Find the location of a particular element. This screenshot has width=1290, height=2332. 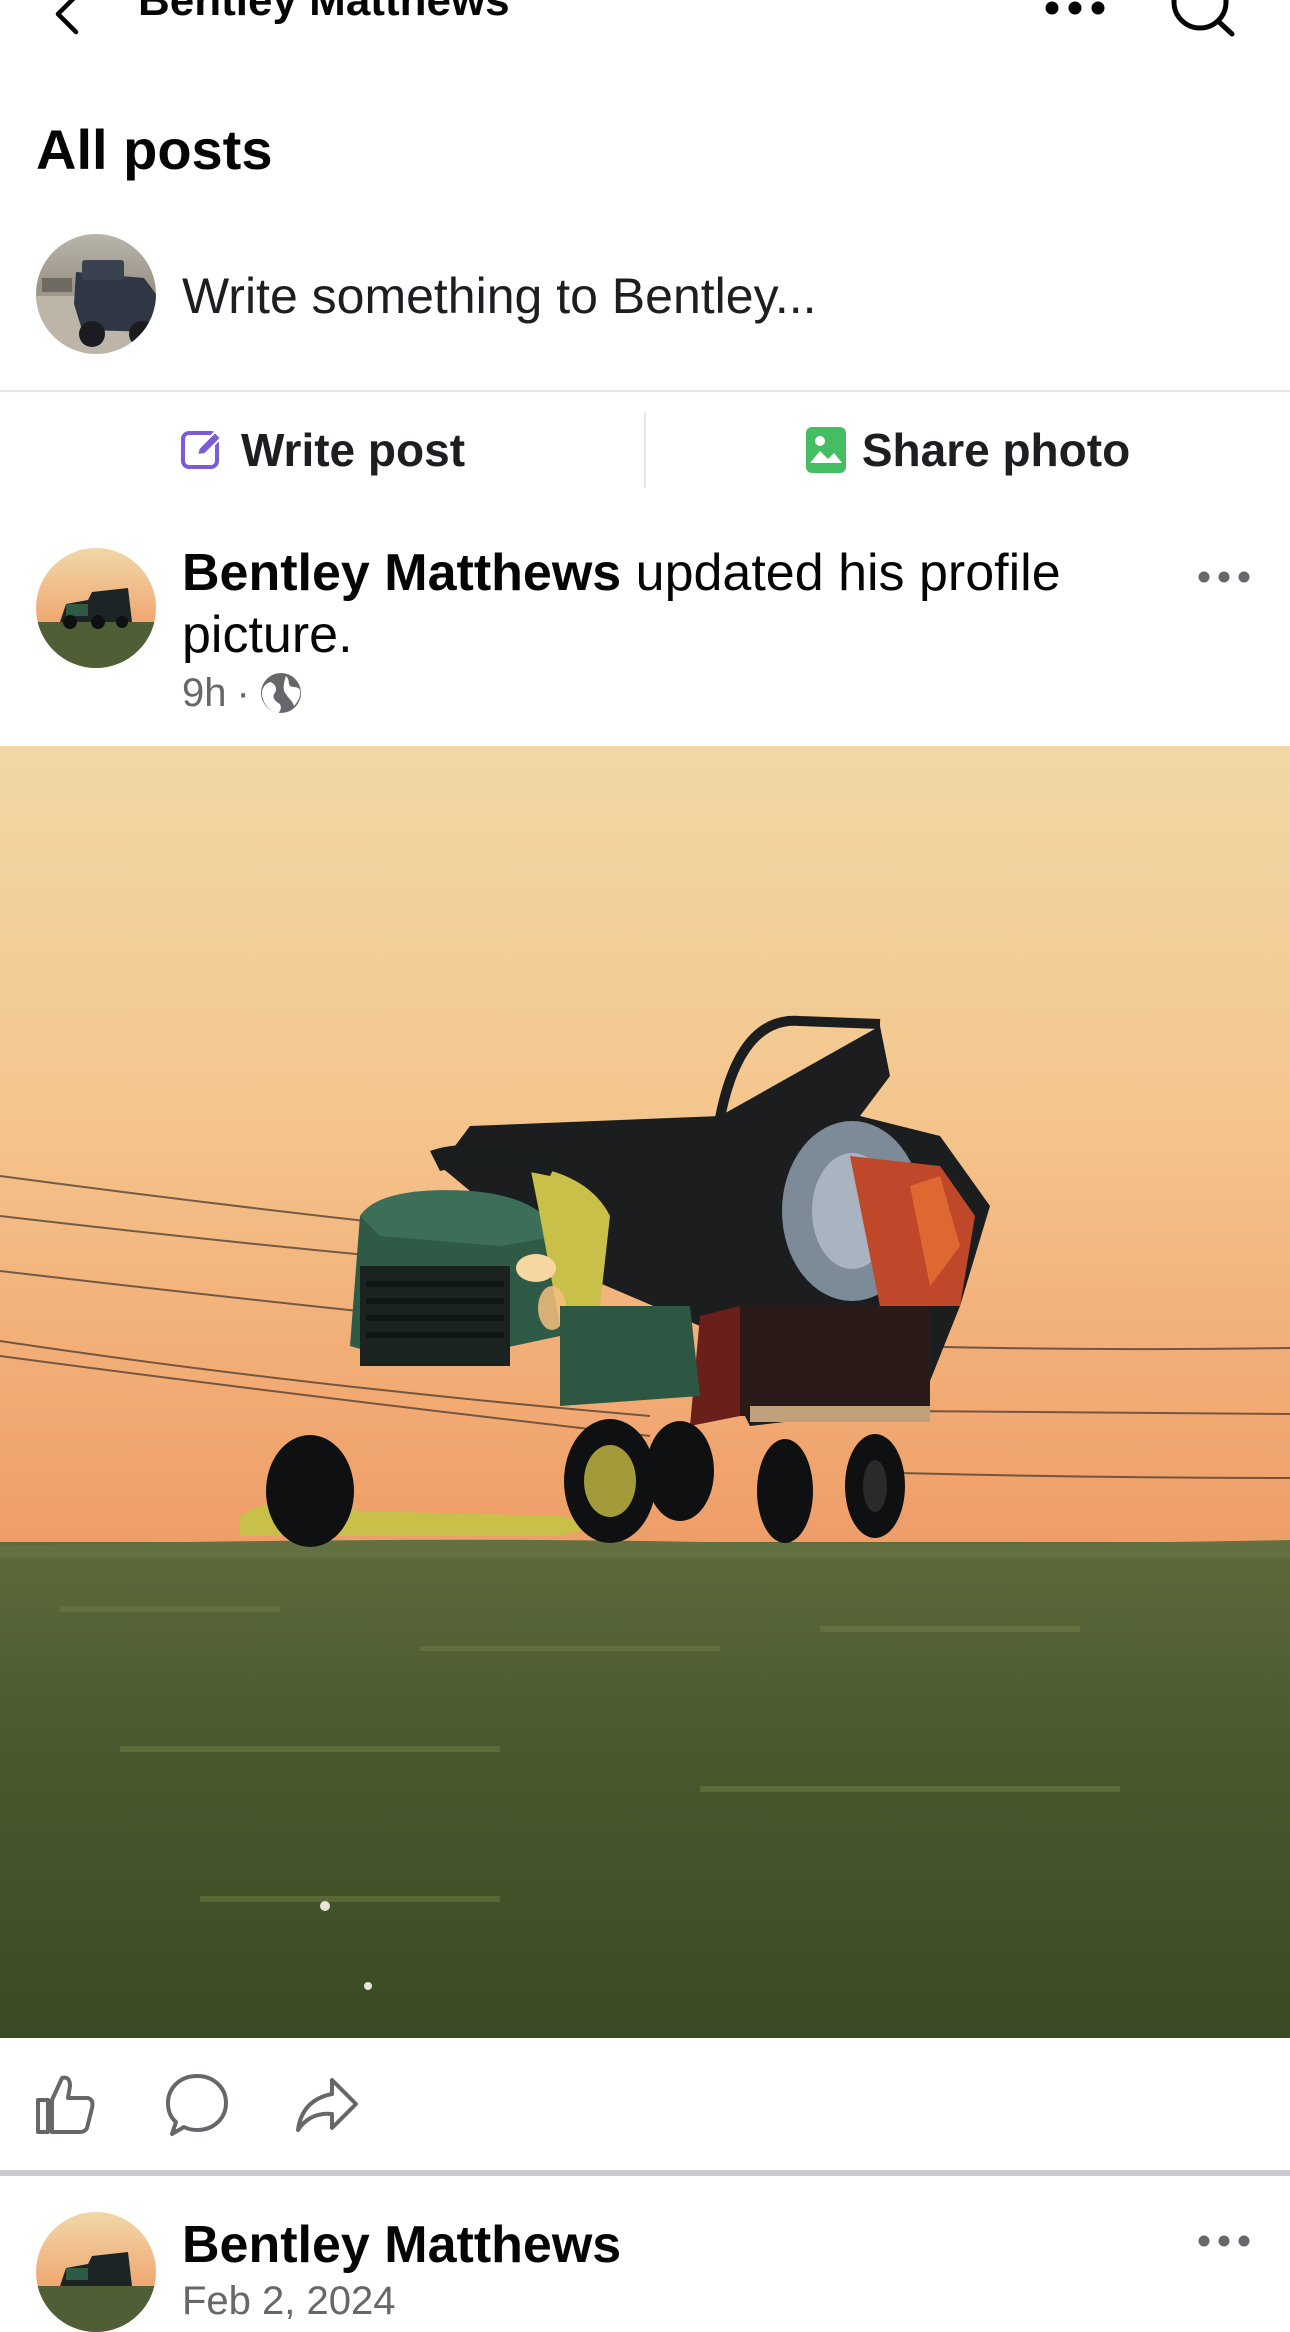

post-meta: 9h · is located at coordinates (242, 693).